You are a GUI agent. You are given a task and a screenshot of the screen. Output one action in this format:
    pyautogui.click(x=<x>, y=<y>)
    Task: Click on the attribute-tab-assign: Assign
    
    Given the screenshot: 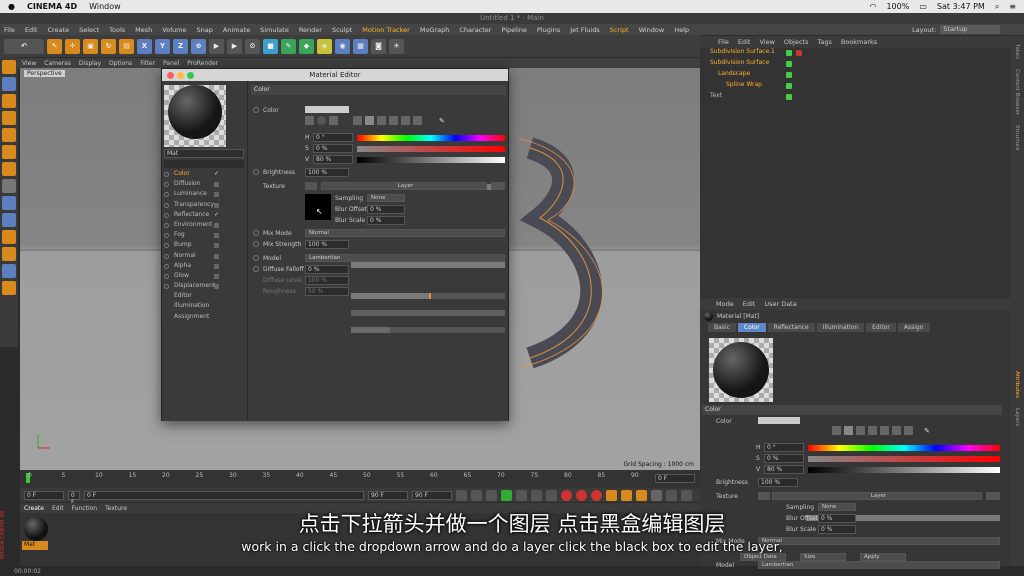 What is the action you would take?
    pyautogui.click(x=913, y=327)
    